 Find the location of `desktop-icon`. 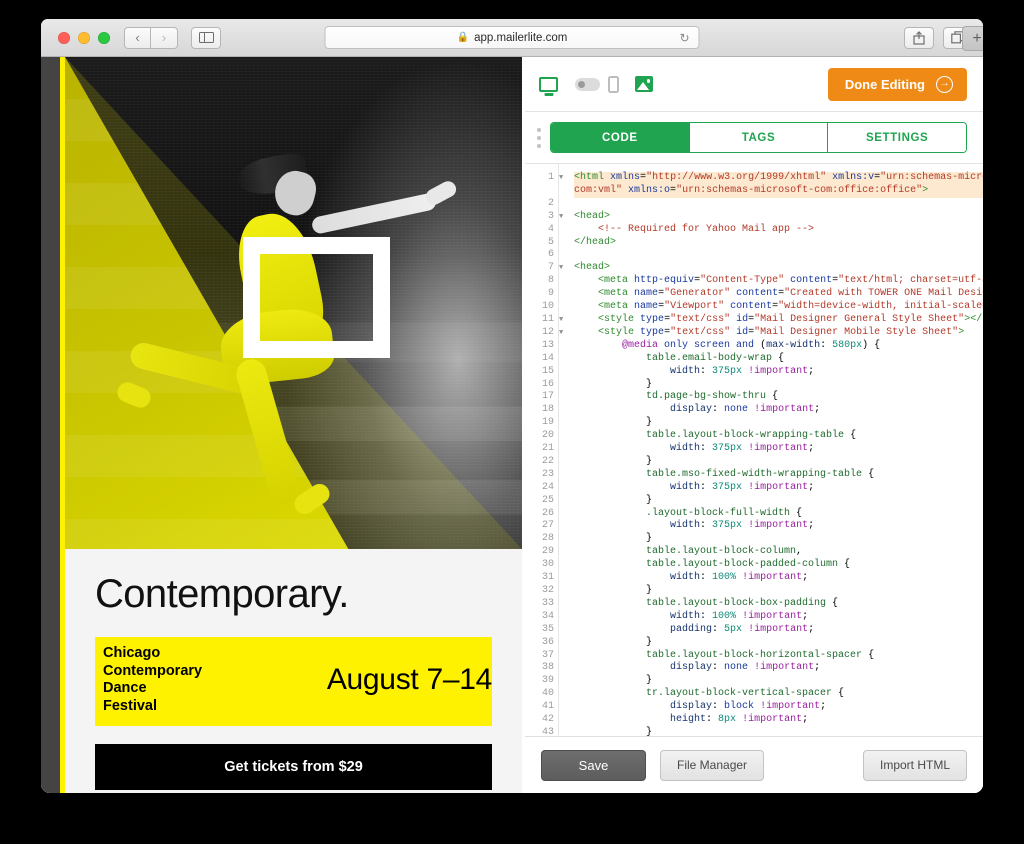

desktop-icon is located at coordinates (548, 84).